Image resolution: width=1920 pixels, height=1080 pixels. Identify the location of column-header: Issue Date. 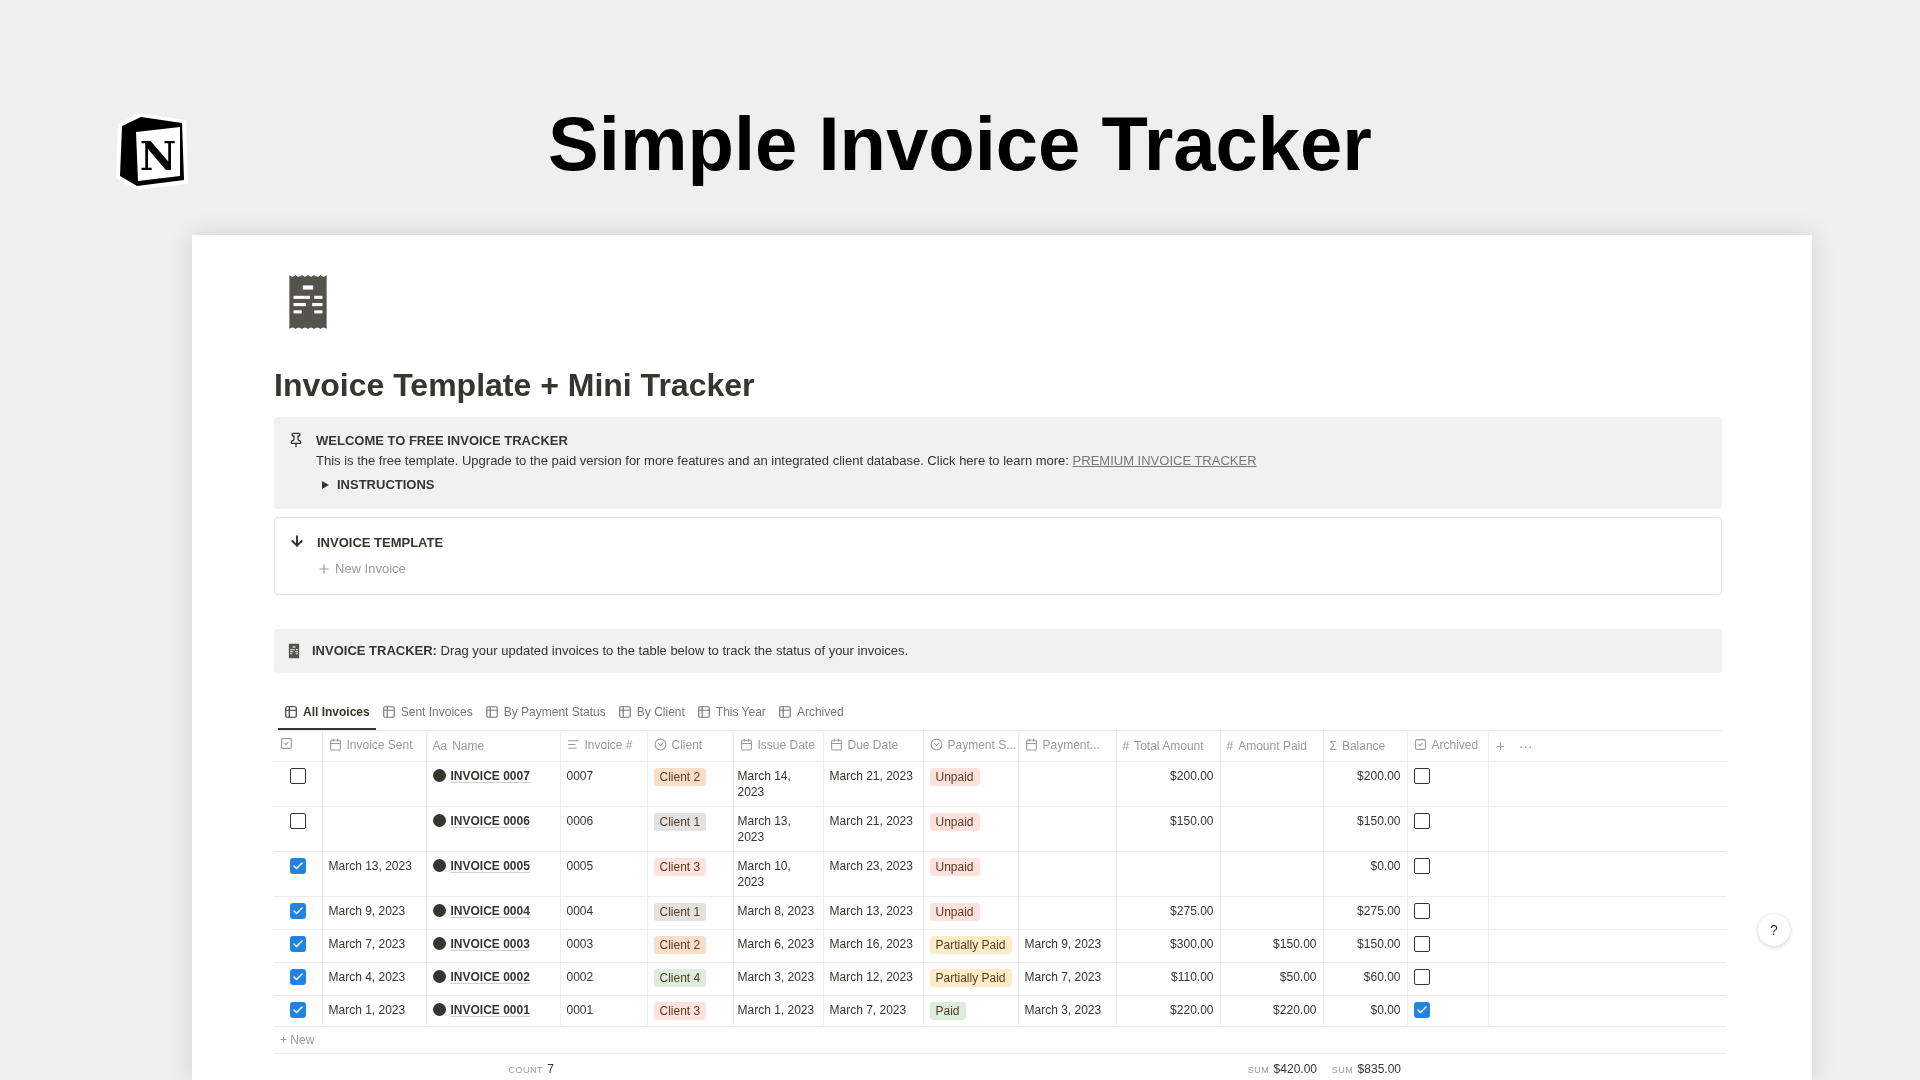
(778, 746).